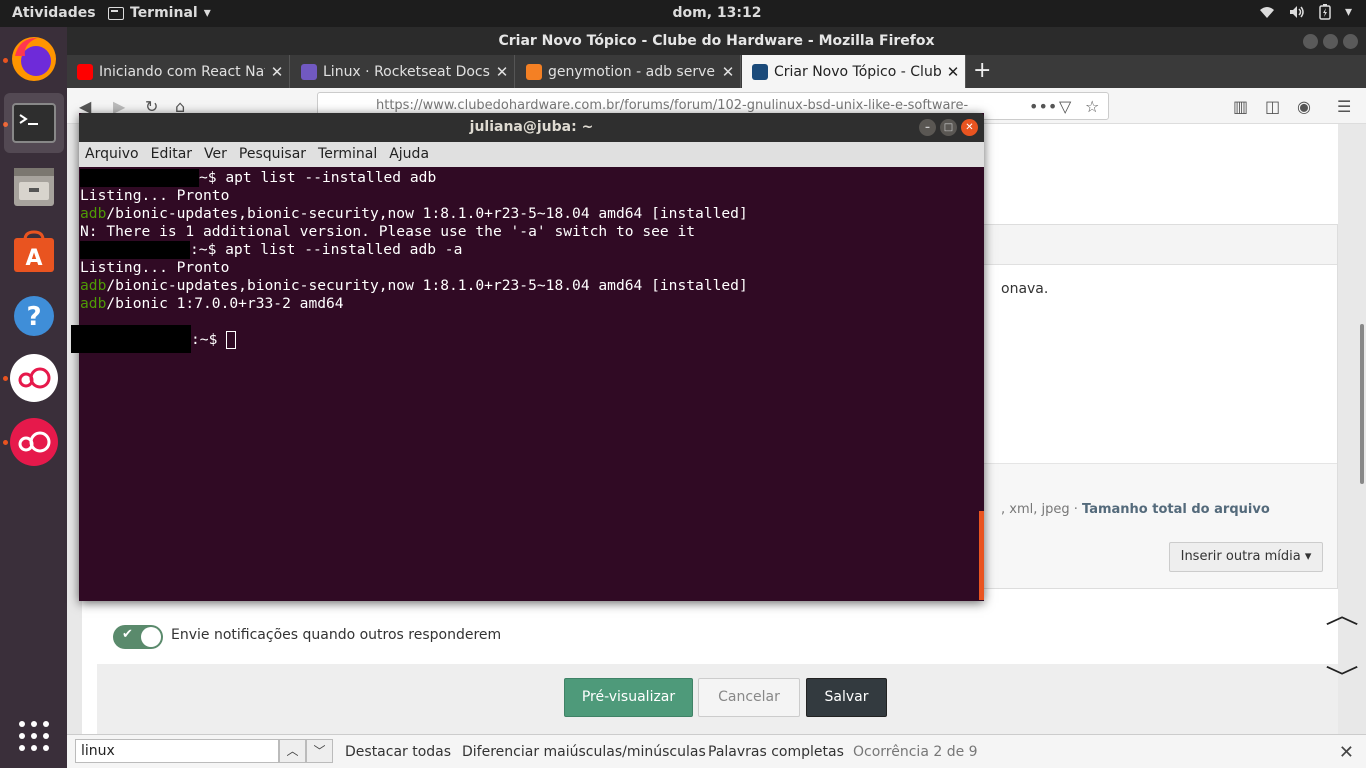  What do you see at coordinates (272, 154) in the screenshot?
I see `menu-pesquisar: Pesquisar` at bounding box center [272, 154].